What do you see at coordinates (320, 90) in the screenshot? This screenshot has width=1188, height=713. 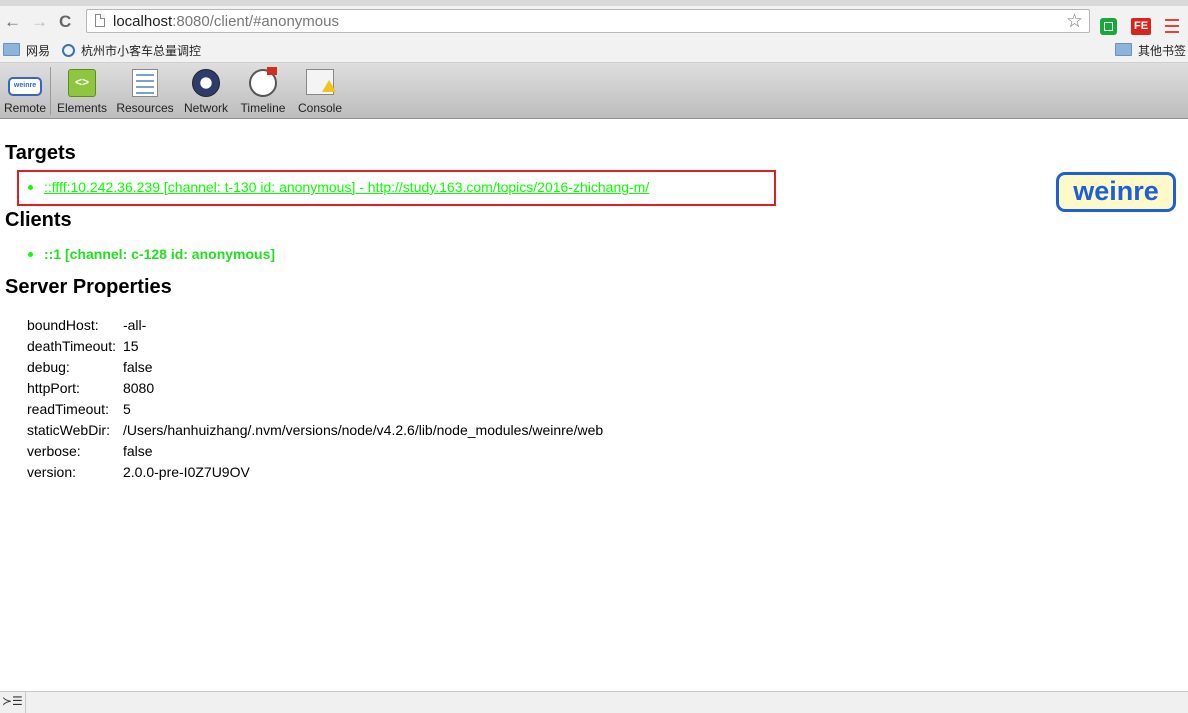 I see `tab-console: Console` at bounding box center [320, 90].